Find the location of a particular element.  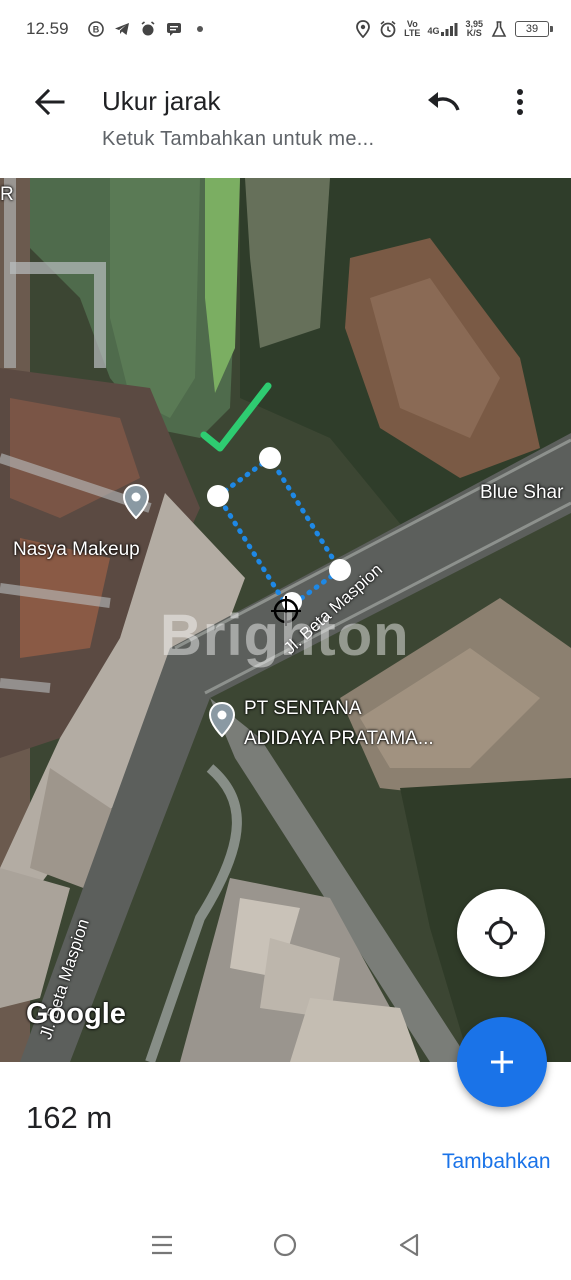

network-type-label: 4G is located at coordinates (433, 31).